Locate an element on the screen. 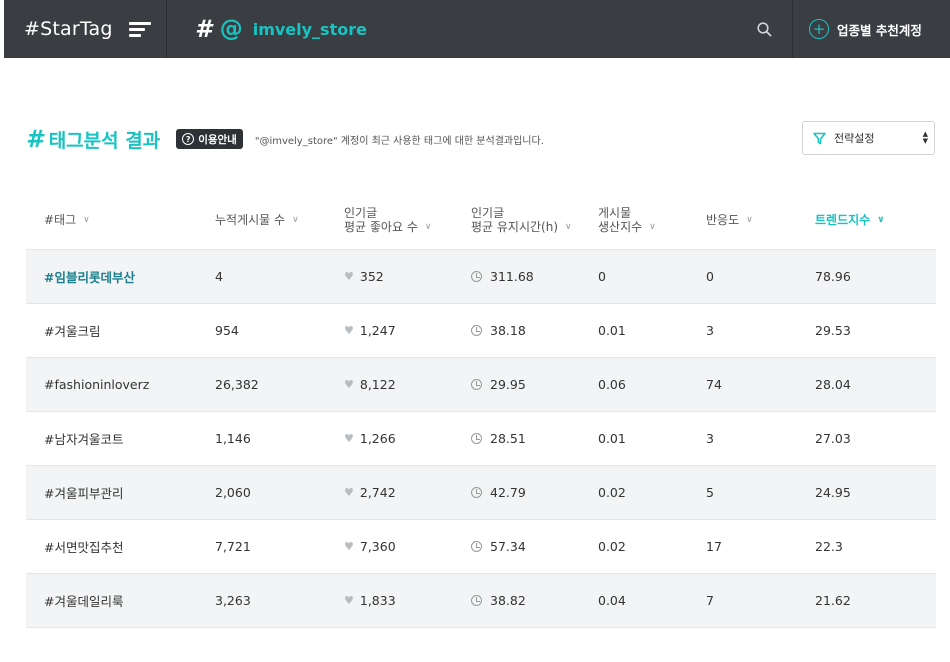  col-header-label: 트렌드지수 is located at coordinates (843, 219).